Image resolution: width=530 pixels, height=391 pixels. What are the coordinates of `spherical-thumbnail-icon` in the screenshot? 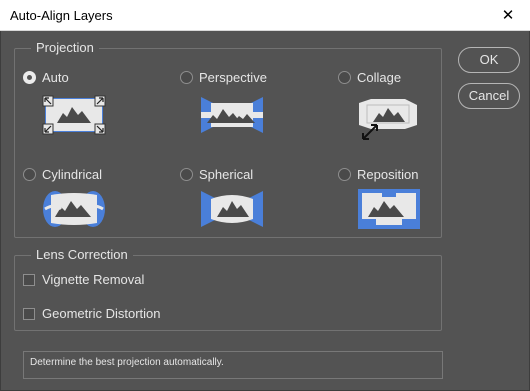 It's located at (232, 209).